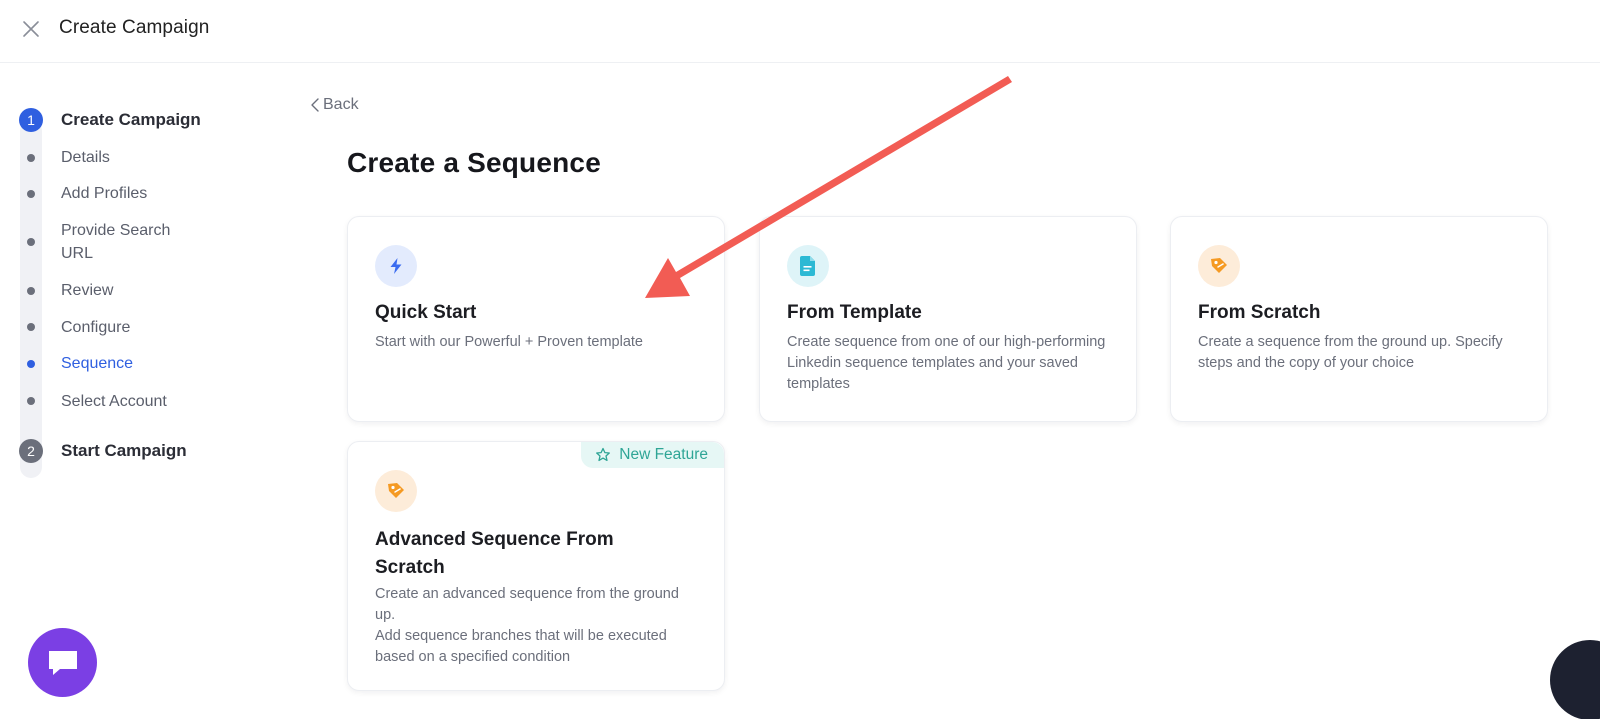 The width and height of the screenshot is (1600, 719). What do you see at coordinates (1575, 679) in the screenshot?
I see `help-widget` at bounding box center [1575, 679].